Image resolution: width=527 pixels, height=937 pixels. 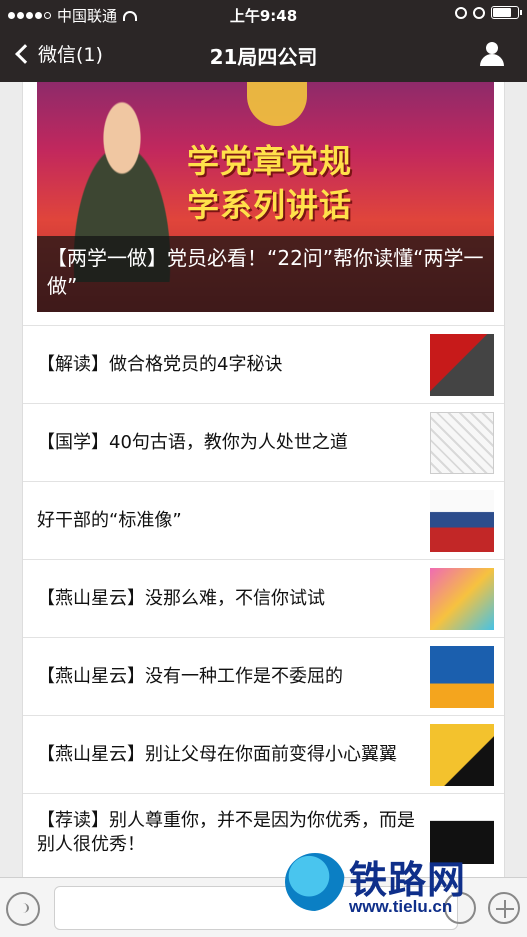 I want to click on page-title: 21局四公司, so click(x=263, y=57).